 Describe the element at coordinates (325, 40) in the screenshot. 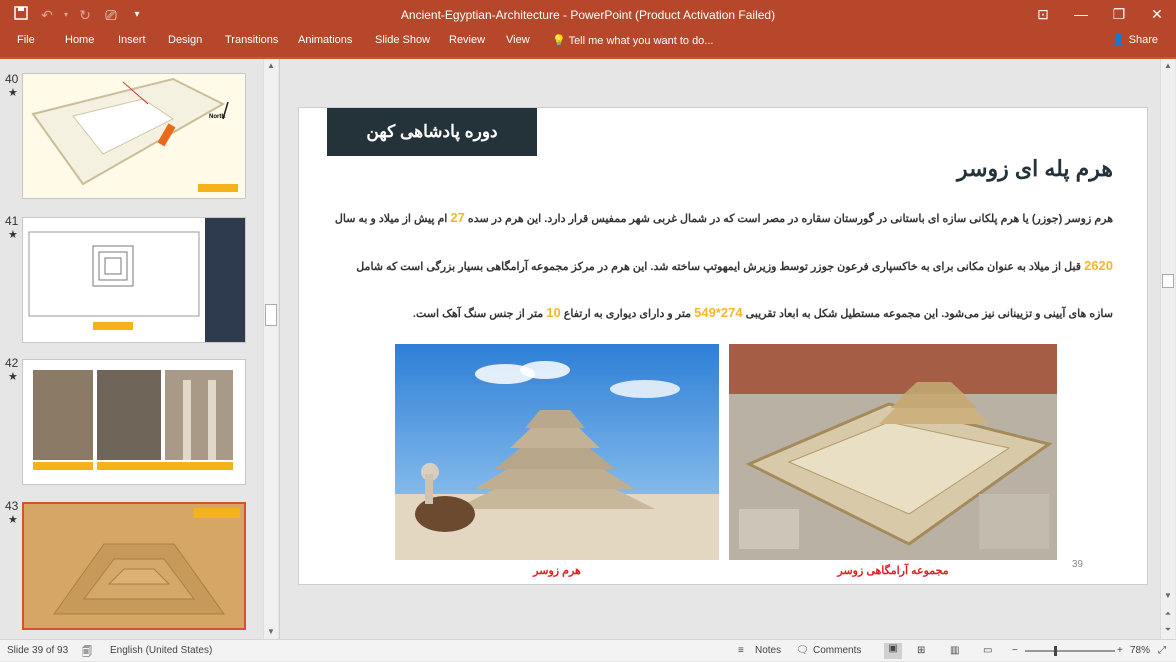

I see `tab-animations: Animations` at that location.